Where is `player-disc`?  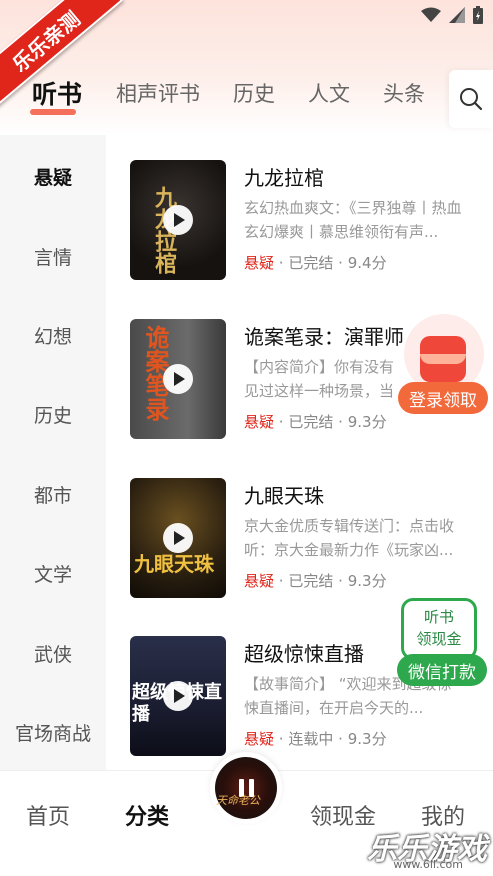 player-disc is located at coordinates (246, 788).